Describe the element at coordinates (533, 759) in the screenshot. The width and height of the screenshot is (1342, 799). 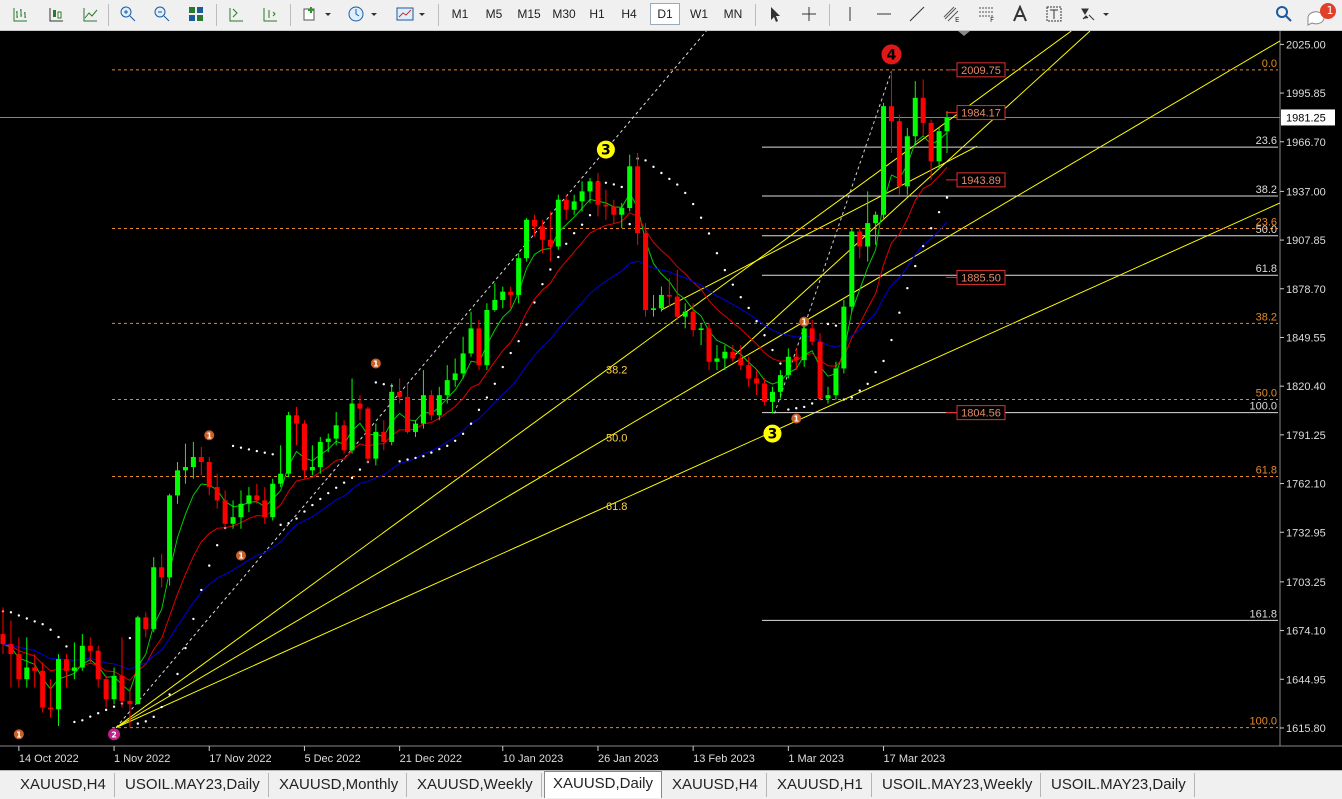
I see `date-tick-label: 10 Jan 2023` at that location.